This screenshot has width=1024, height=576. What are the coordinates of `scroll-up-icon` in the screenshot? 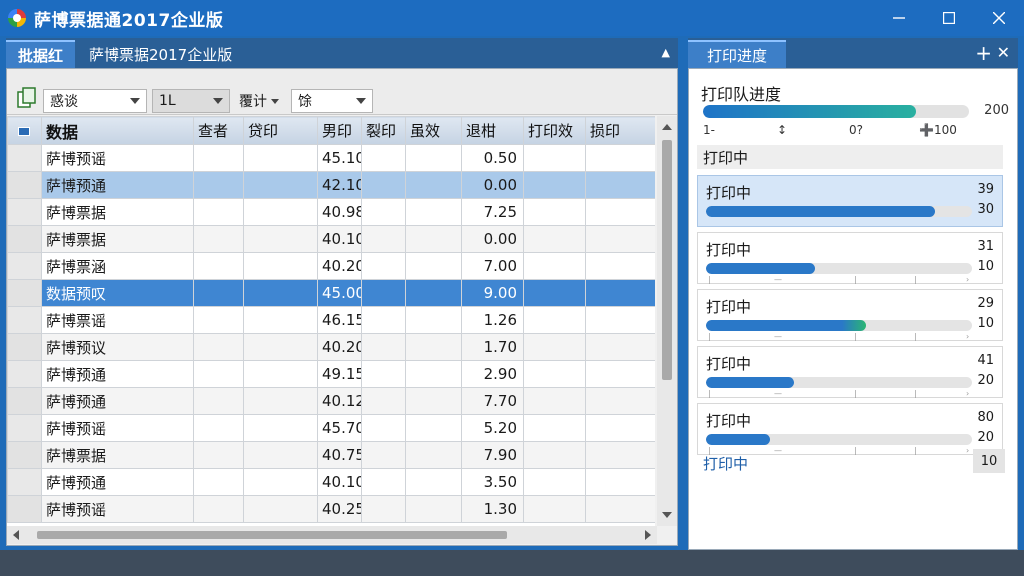 It's located at (667, 127).